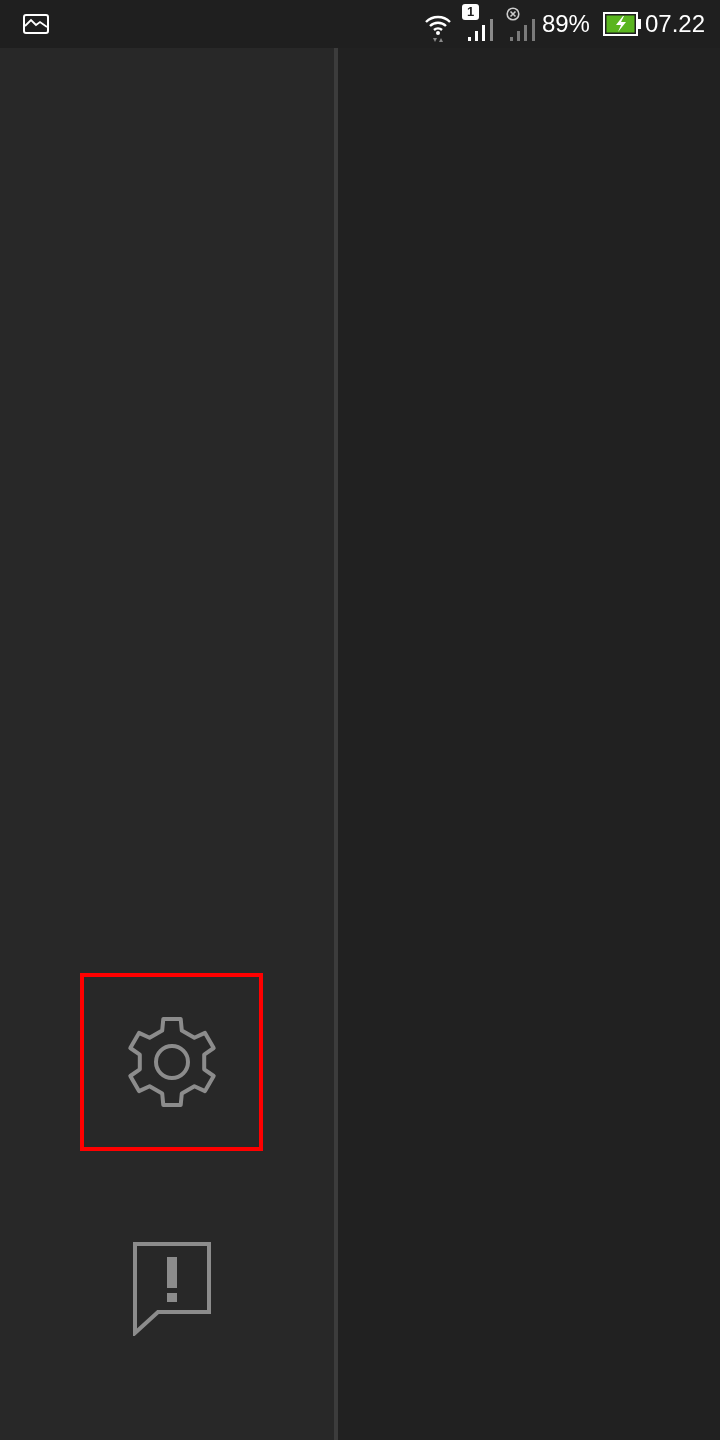 Image resolution: width=720 pixels, height=1440 pixels. Describe the element at coordinates (171, 1289) in the screenshot. I see `feedback-icon` at that location.